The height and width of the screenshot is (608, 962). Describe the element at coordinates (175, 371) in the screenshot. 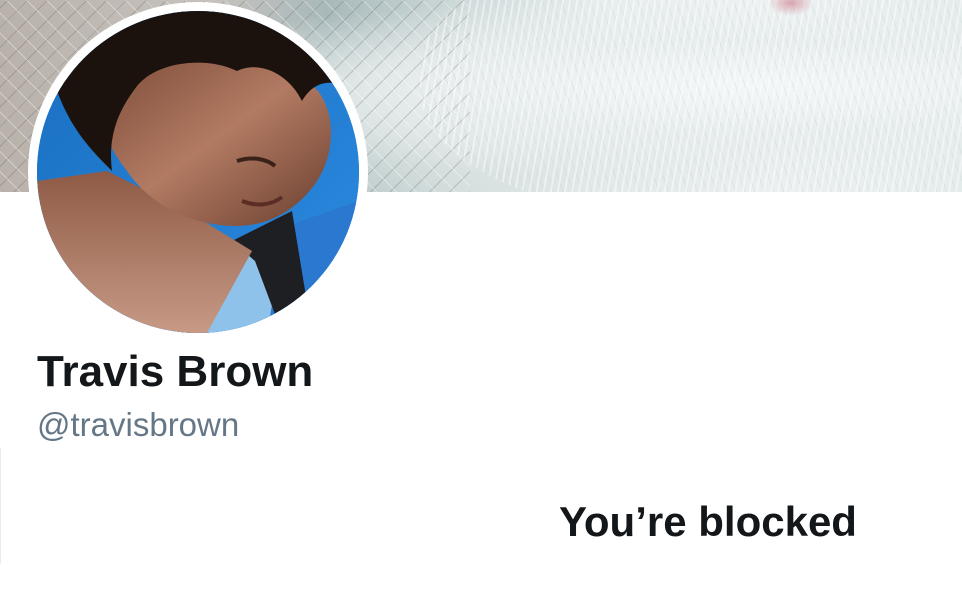

I see `profile-display-name: Travis Brown` at that location.